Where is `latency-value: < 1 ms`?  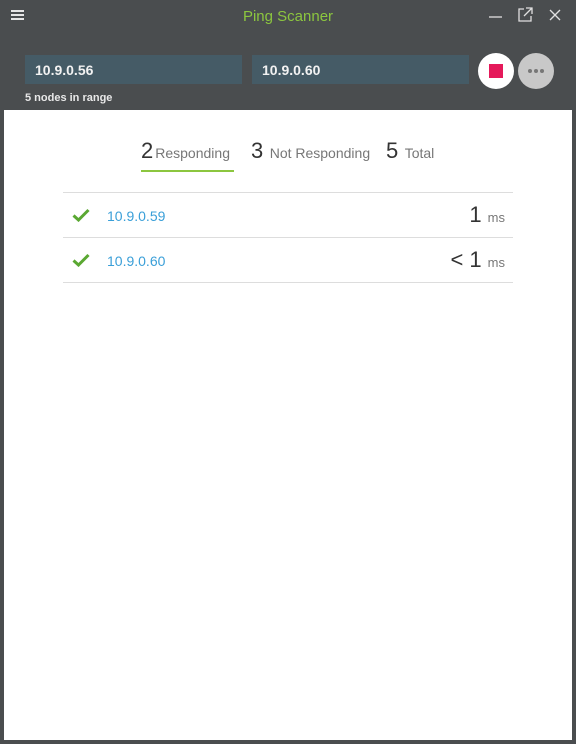
latency-value: < 1 ms is located at coordinates (477, 260).